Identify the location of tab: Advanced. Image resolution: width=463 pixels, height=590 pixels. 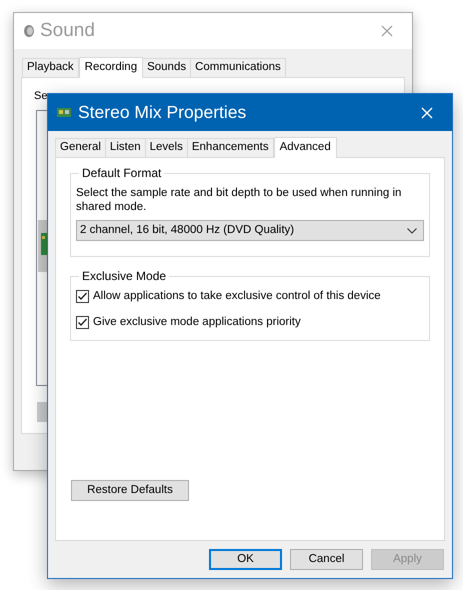
(305, 147).